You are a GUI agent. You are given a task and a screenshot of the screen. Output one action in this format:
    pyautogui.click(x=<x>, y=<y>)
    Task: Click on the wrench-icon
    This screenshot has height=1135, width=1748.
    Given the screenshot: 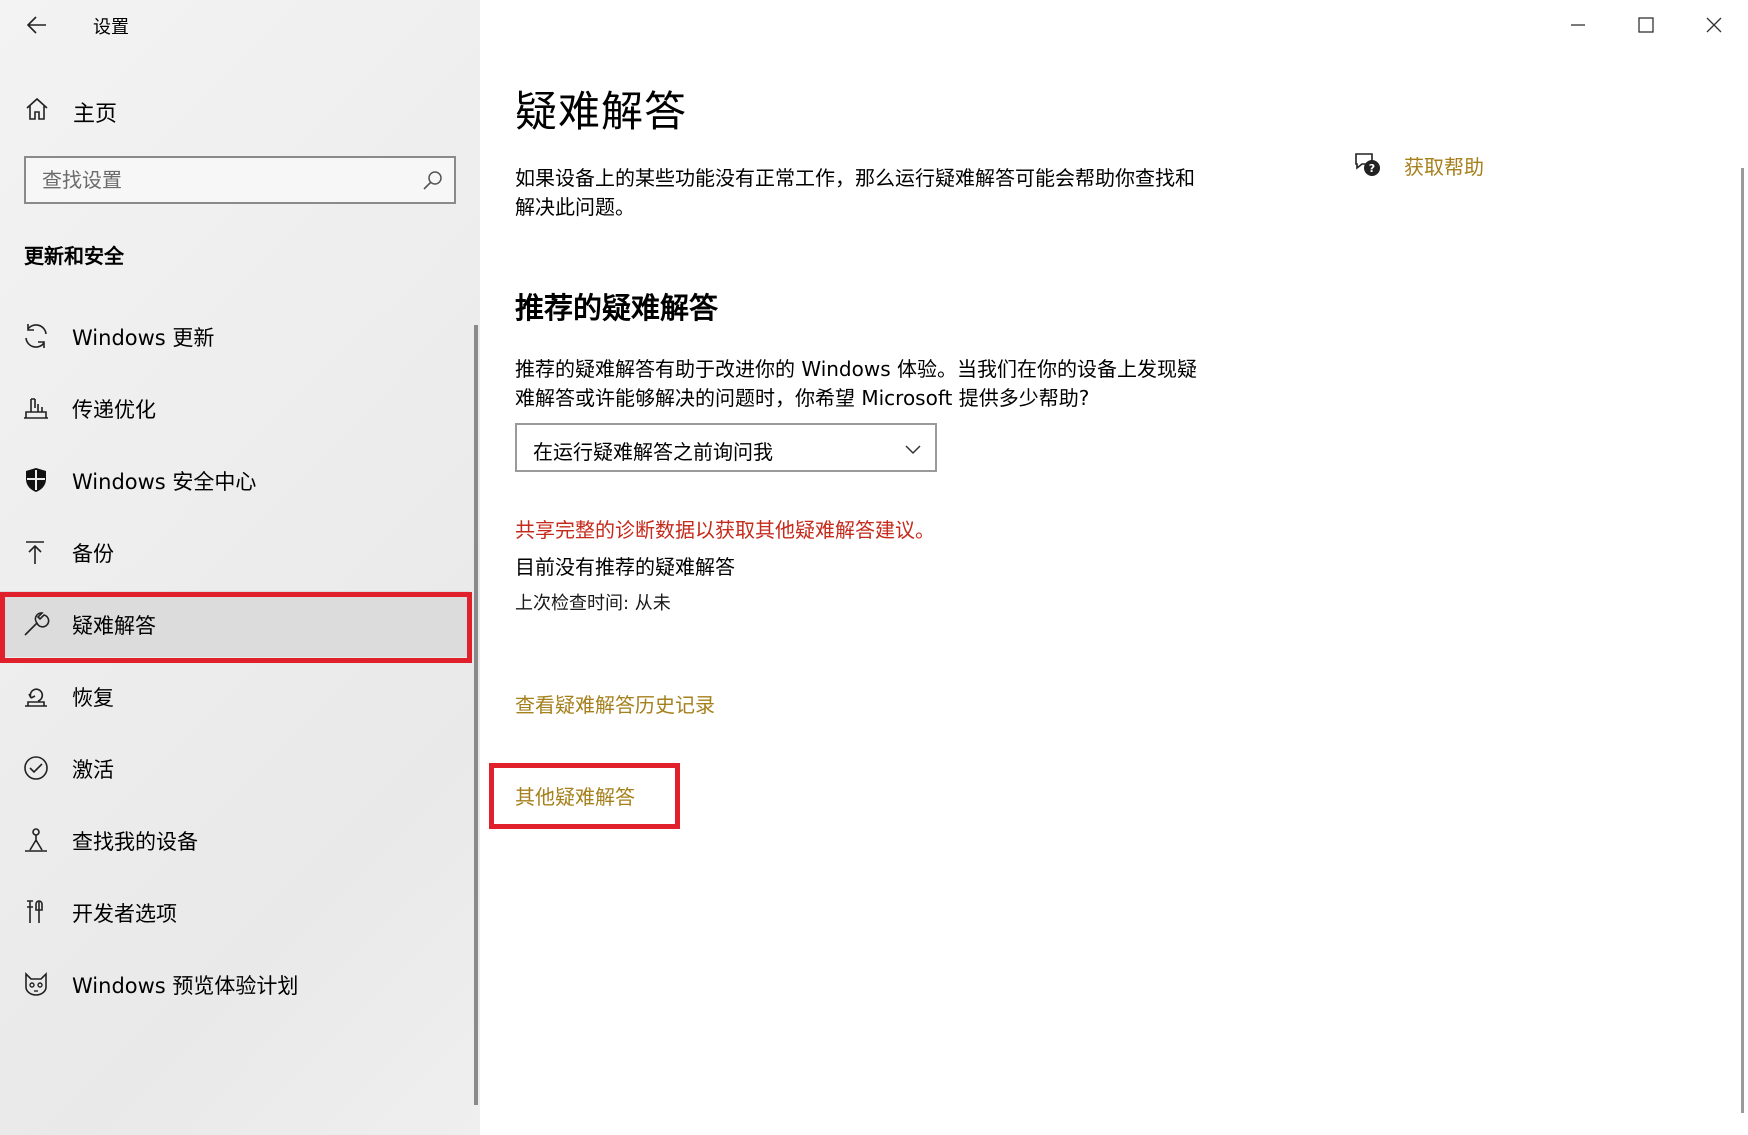 What is the action you would take?
    pyautogui.click(x=37, y=624)
    